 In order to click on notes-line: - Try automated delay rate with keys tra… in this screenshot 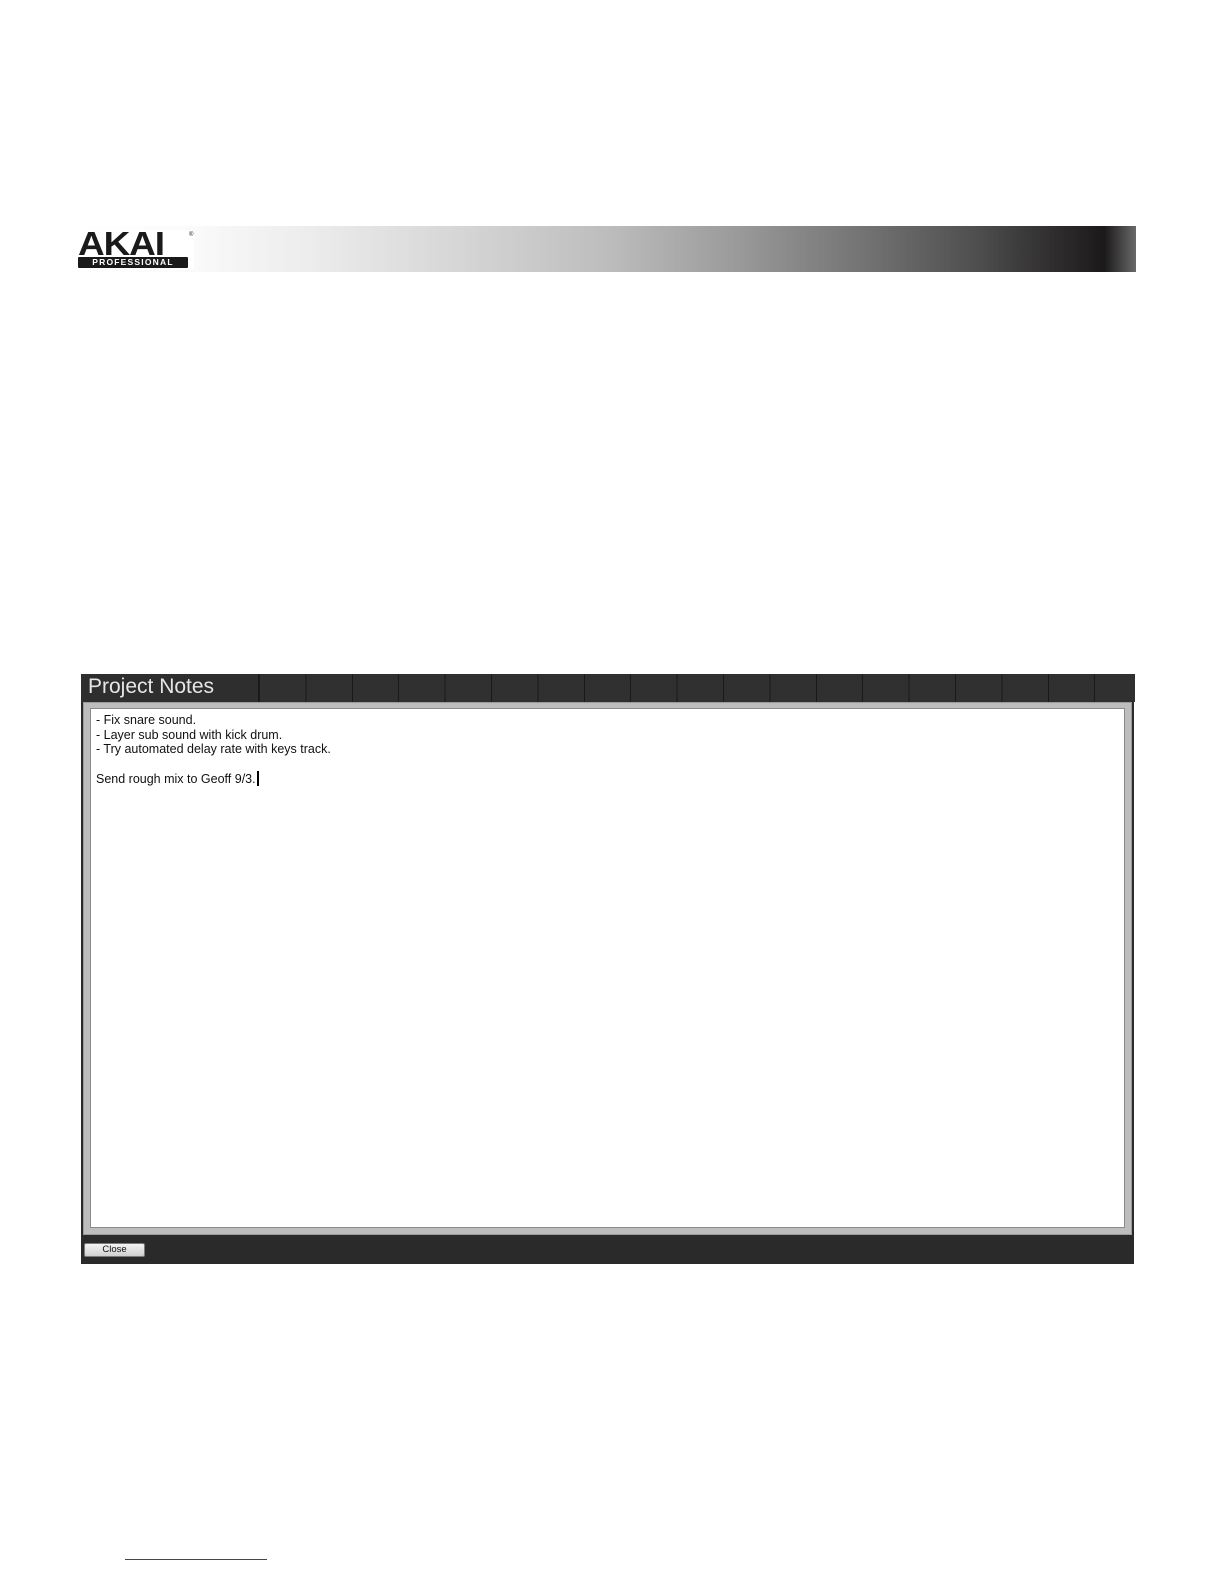, I will do `click(213, 749)`.